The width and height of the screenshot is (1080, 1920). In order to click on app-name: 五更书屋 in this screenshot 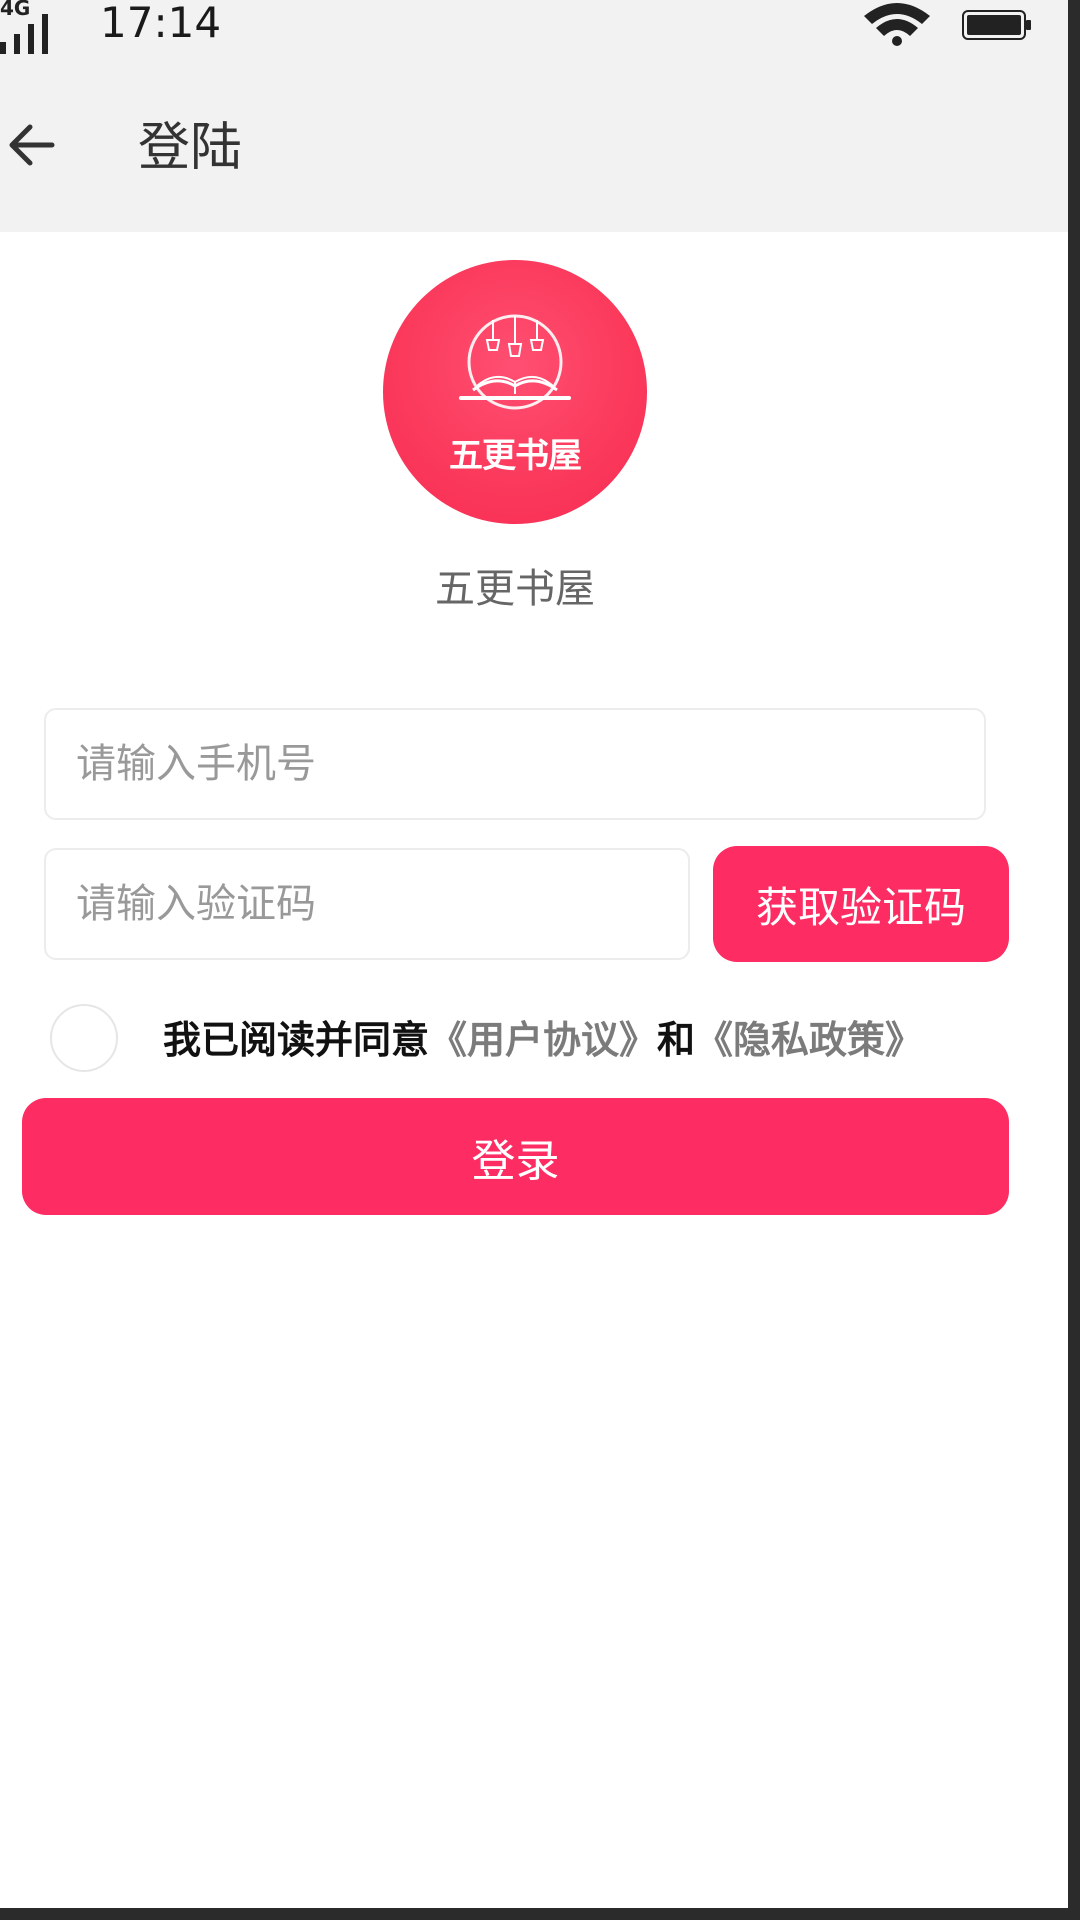, I will do `click(515, 589)`.